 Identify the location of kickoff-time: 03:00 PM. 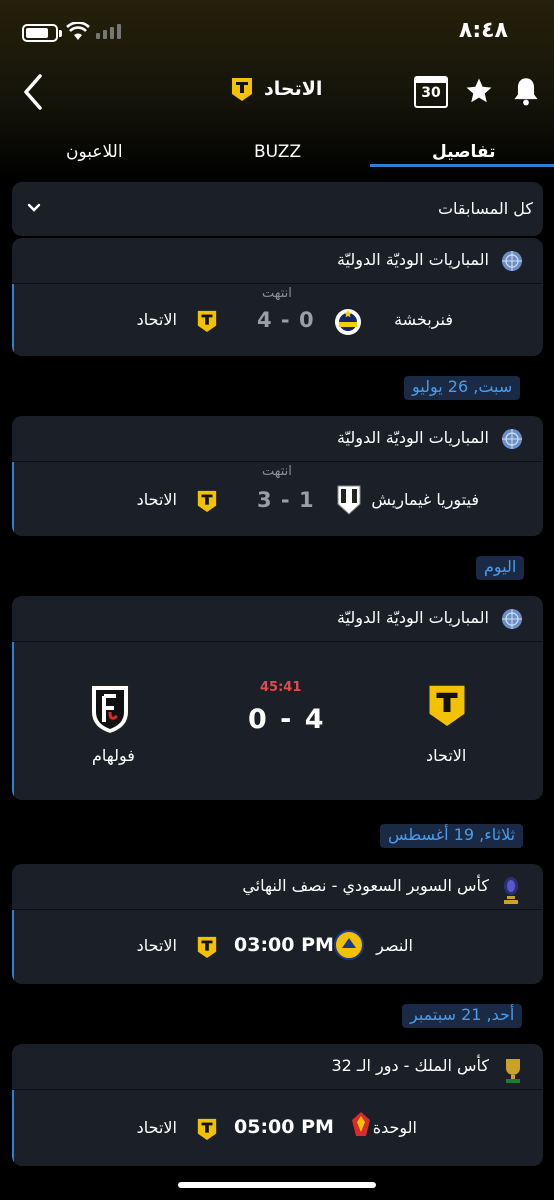
(284, 945).